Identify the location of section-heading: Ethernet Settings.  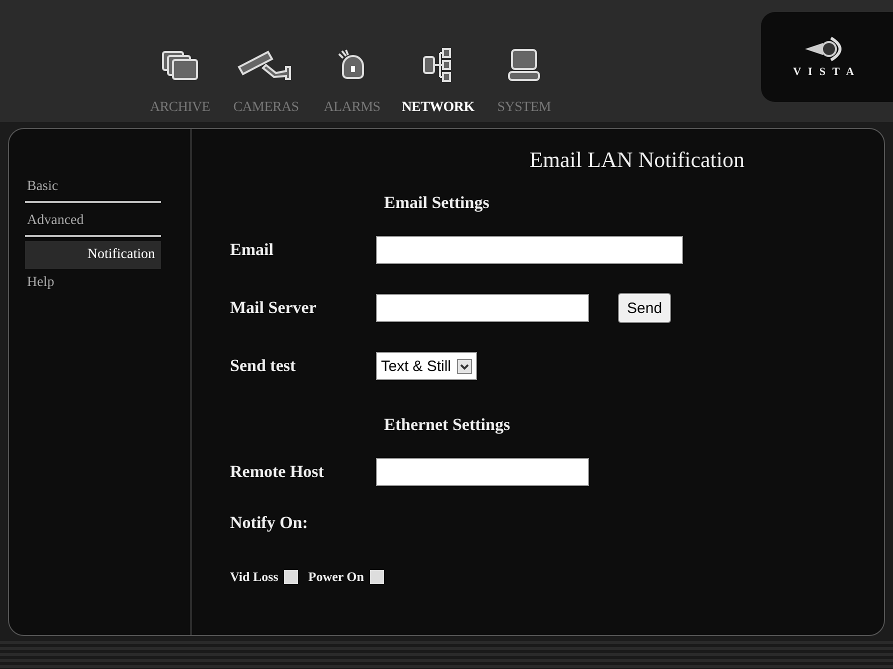
(447, 425).